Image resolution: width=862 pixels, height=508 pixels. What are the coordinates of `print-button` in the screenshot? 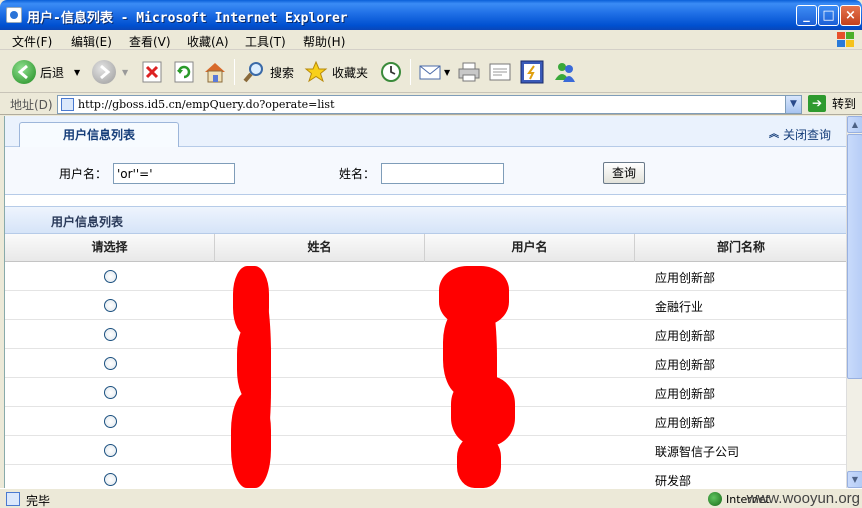 It's located at (469, 72).